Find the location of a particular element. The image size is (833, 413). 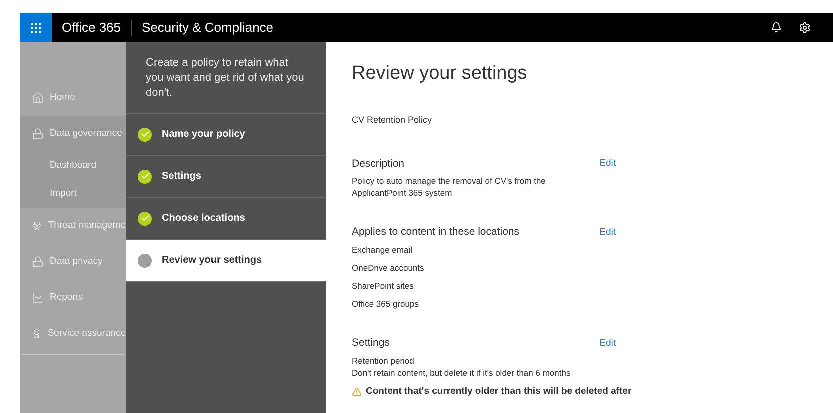

settings-icon is located at coordinates (805, 28).